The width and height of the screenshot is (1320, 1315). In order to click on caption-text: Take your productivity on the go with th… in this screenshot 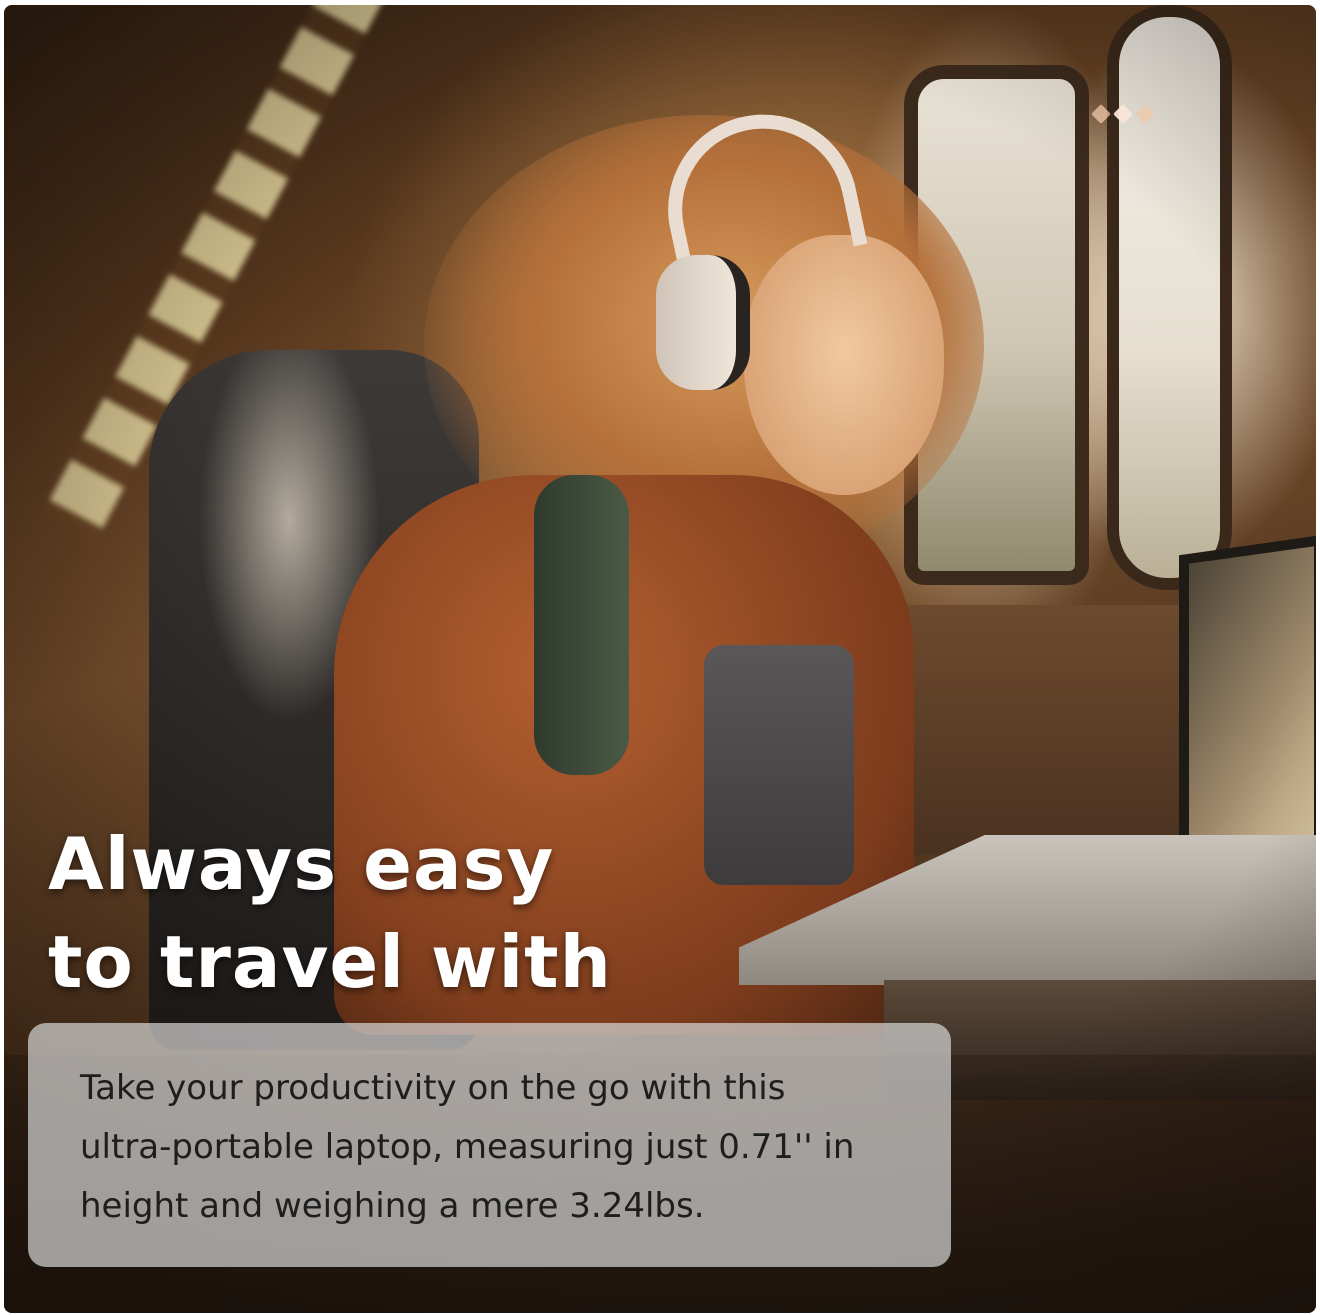, I will do `click(467, 1147)`.